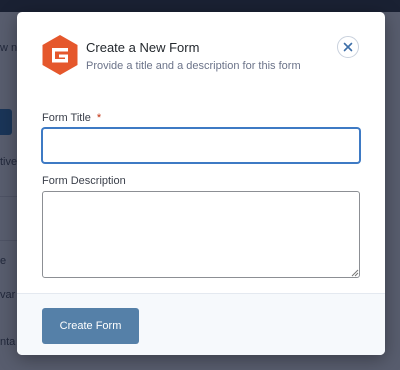  I want to click on create-form-button: Create Form, so click(90, 326).